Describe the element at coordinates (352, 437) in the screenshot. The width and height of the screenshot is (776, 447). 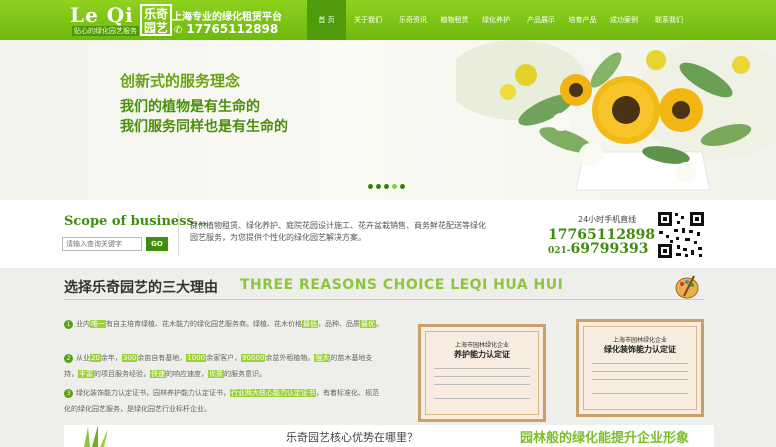
I see `advantages-question: 乐奇园艺核心优势在哪里？` at that location.